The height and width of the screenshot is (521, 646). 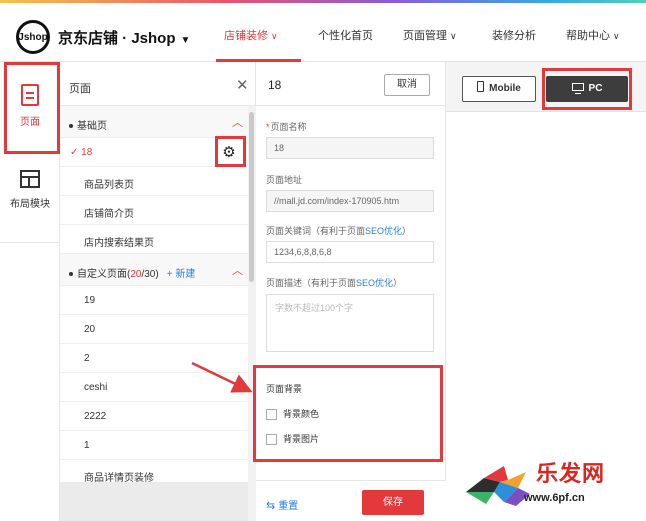 What do you see at coordinates (33, 37) in the screenshot?
I see `jshop-logo: Jshop` at bounding box center [33, 37].